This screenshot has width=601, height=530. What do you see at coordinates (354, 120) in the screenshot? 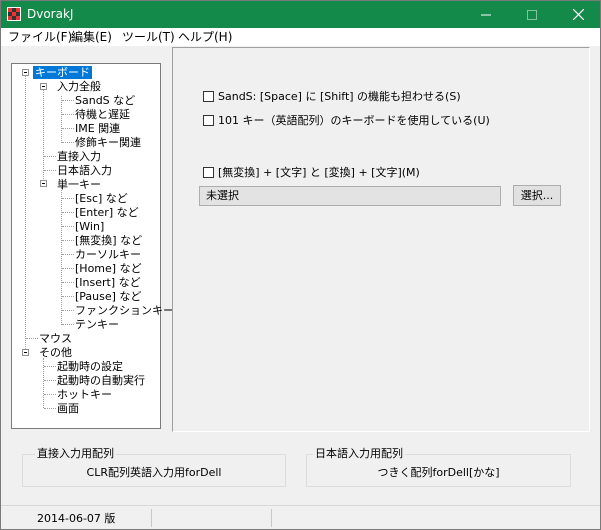
I see `key101-option-label: 101 キー（英語配列）のキーボードを使用している(U)` at bounding box center [354, 120].